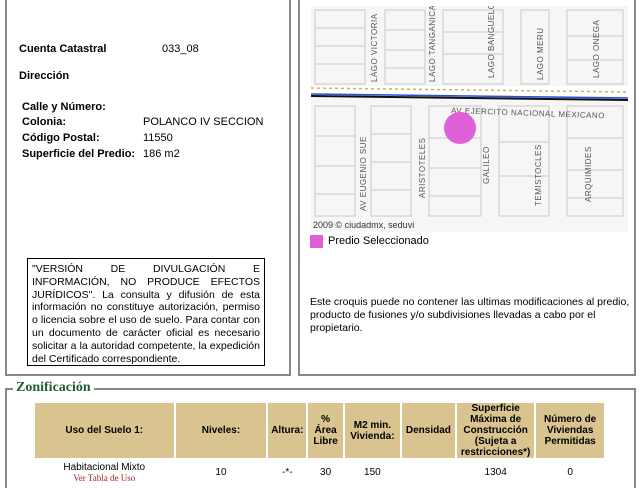  I want to click on cell-area-libre: 30, so click(326, 472).